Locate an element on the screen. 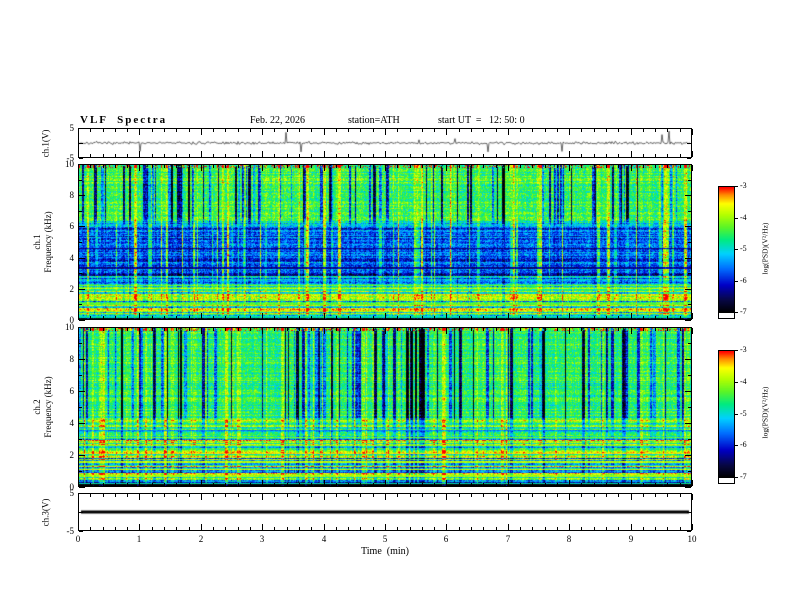 The width and height of the screenshot is (792, 612). ch1-waveform-canvas is located at coordinates (385, 143).